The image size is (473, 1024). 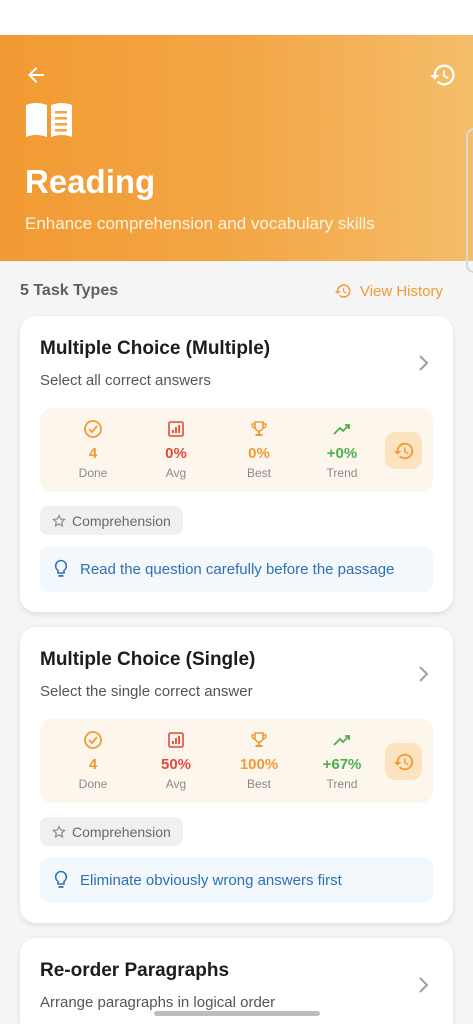 What do you see at coordinates (69, 290) in the screenshot?
I see `task-count-label: 5 Task Types` at bounding box center [69, 290].